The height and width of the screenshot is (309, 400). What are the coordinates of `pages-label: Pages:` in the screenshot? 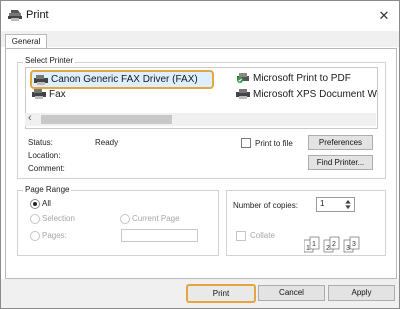 It's located at (54, 235).